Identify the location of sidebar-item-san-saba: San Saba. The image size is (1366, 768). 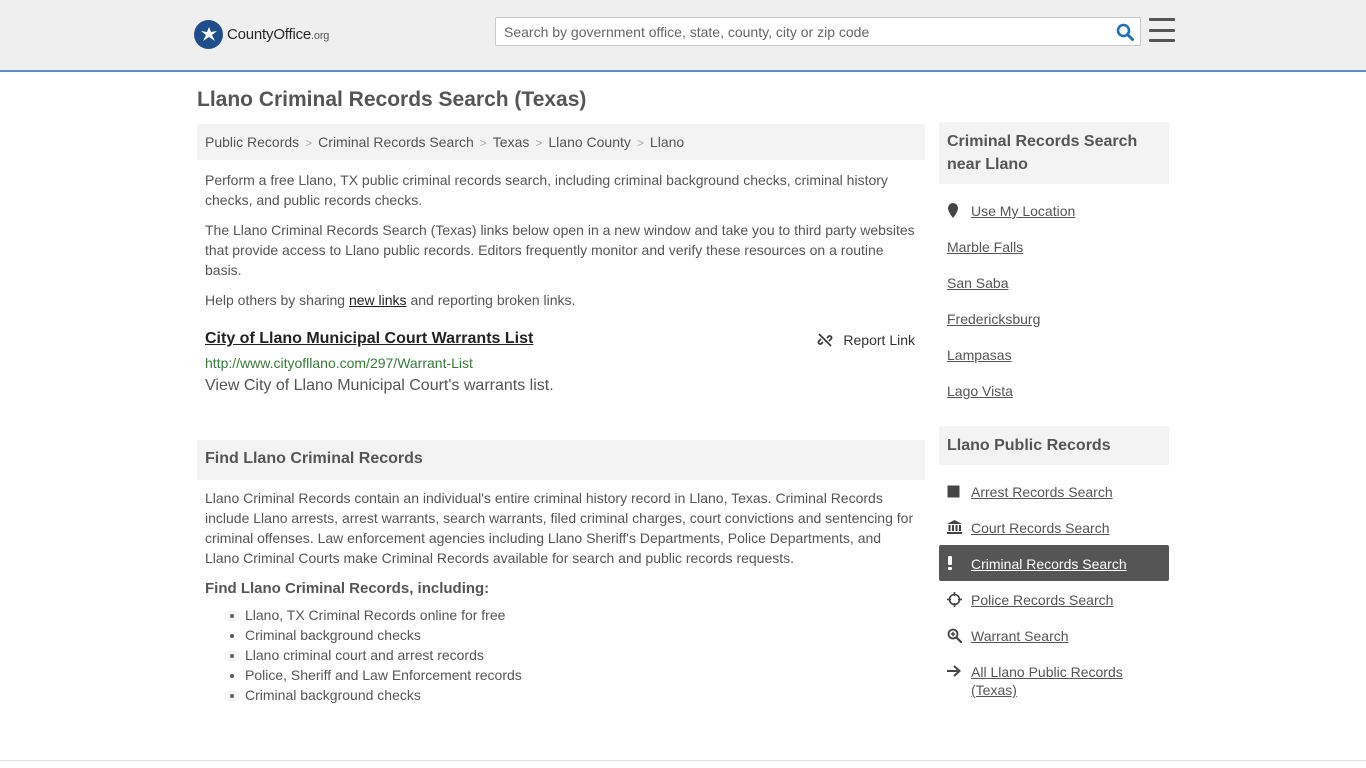
(1054, 282).